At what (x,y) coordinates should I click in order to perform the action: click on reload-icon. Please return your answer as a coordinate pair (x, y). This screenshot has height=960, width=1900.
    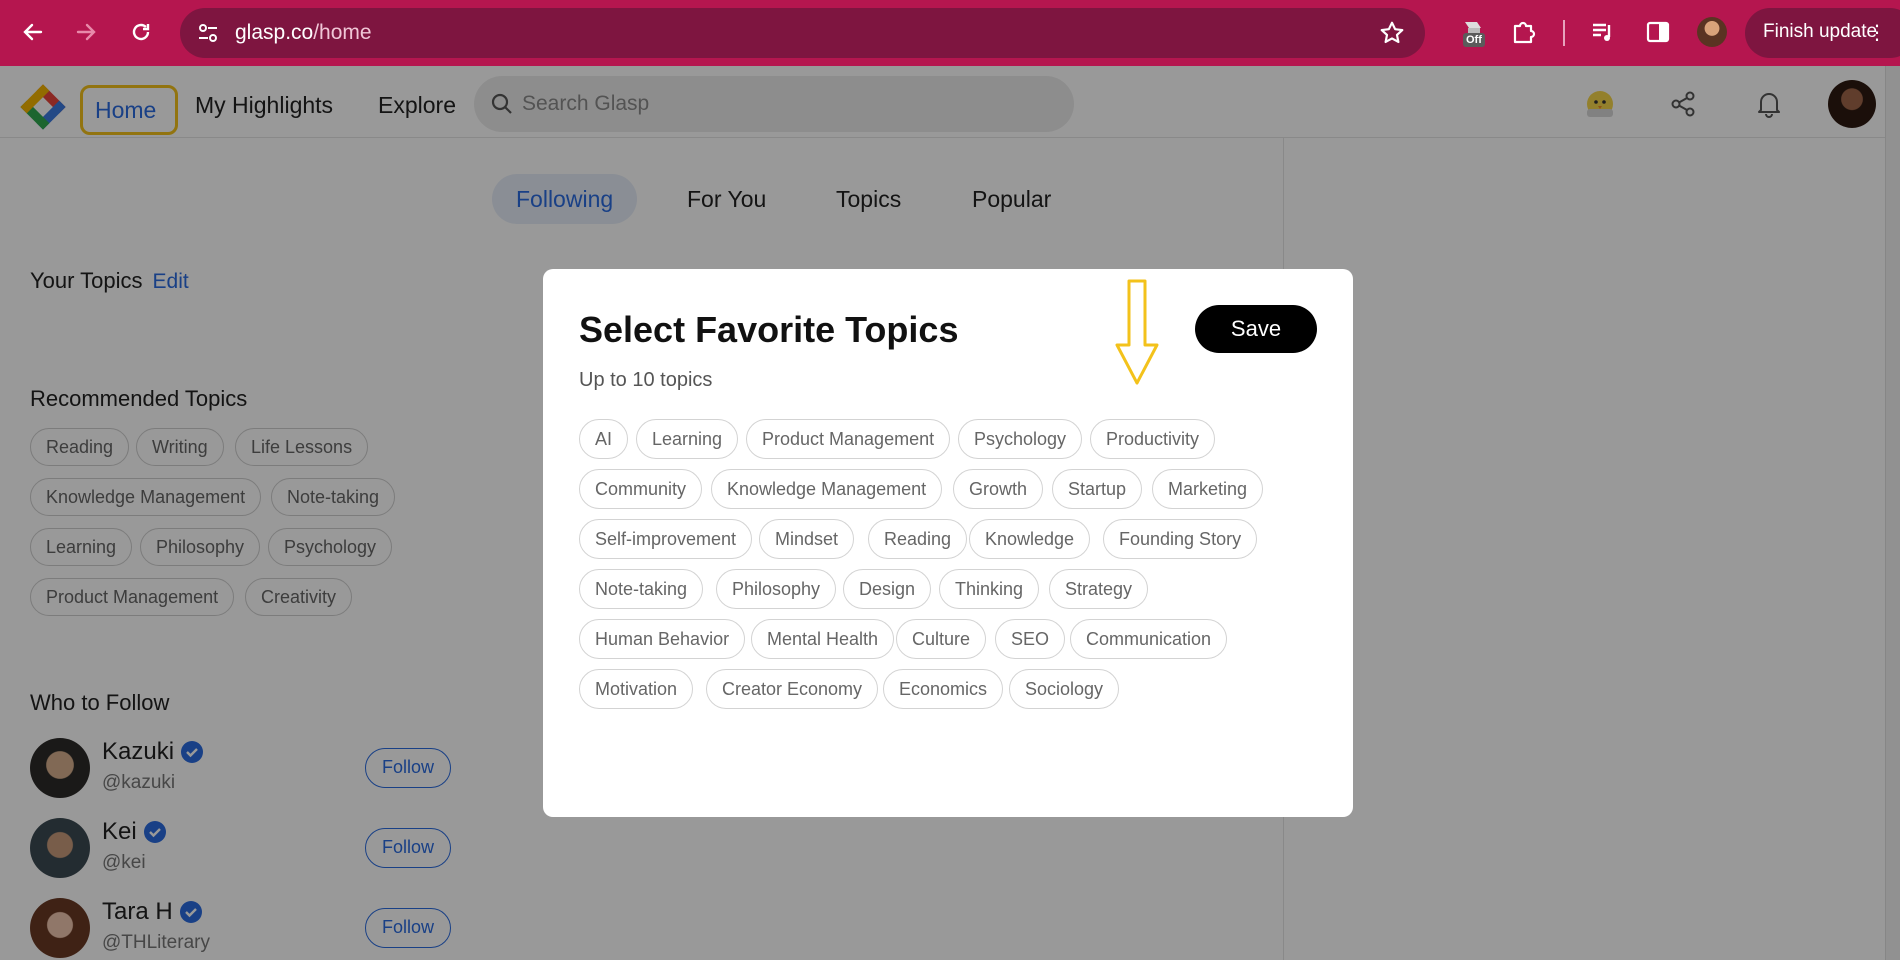
    Looking at the image, I should click on (141, 32).